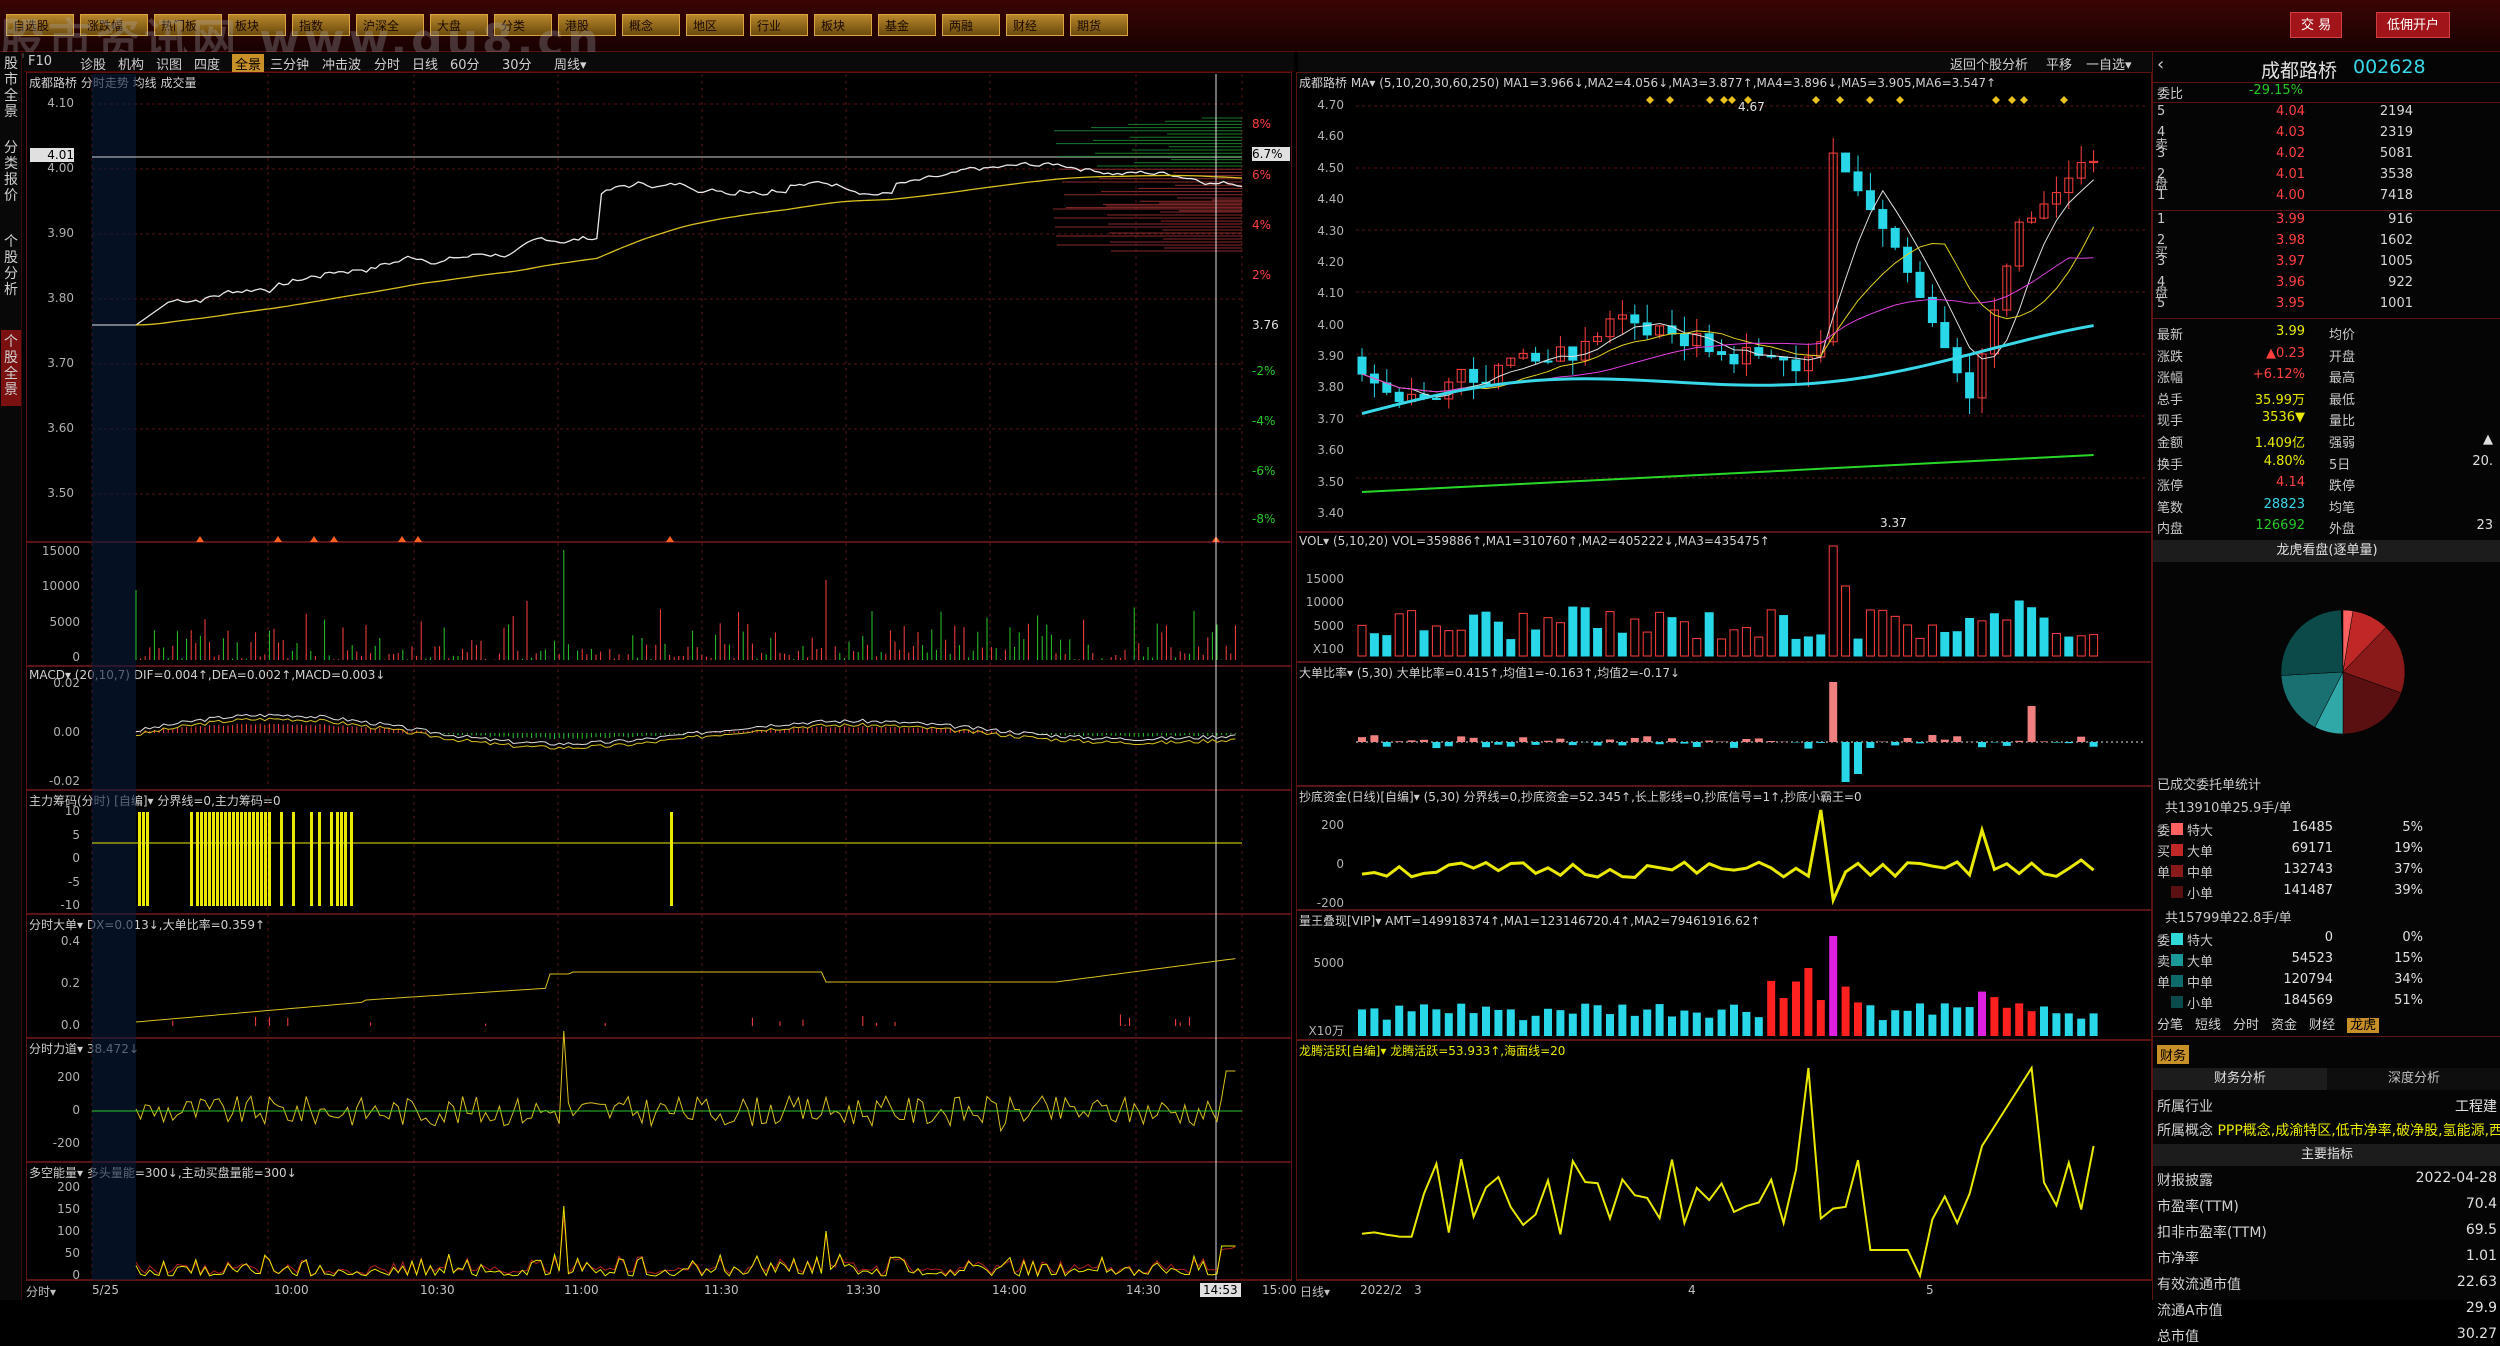 The height and width of the screenshot is (1346, 2500). What do you see at coordinates (2398, 1000) in the screenshot?
I see `sell-pct: 51%` at bounding box center [2398, 1000].